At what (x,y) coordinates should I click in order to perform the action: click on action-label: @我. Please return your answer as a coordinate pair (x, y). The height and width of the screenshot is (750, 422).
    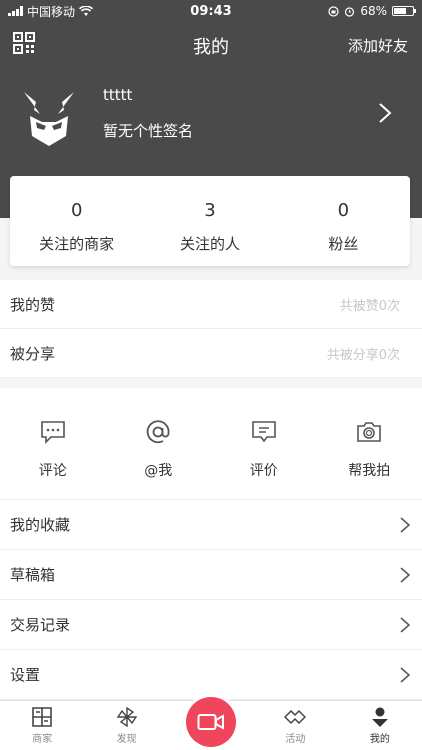
    Looking at the image, I should click on (158, 471).